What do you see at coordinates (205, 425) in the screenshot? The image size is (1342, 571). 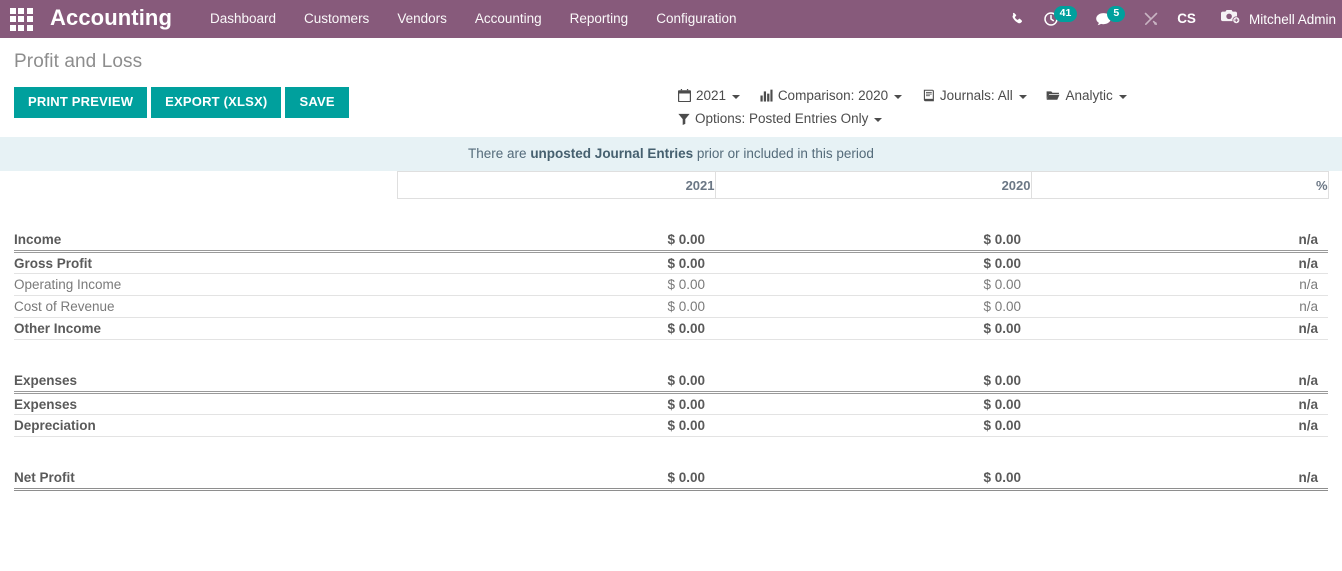 I see `row-label: Depreciation` at bounding box center [205, 425].